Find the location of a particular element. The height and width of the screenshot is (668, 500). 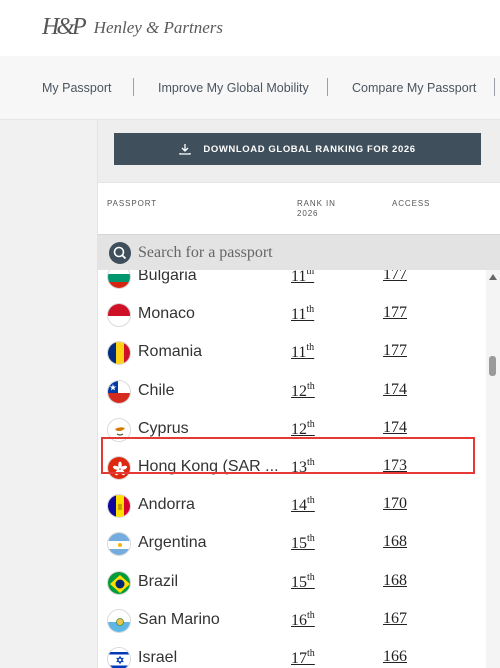

chile-flag-icon is located at coordinates (119, 391).